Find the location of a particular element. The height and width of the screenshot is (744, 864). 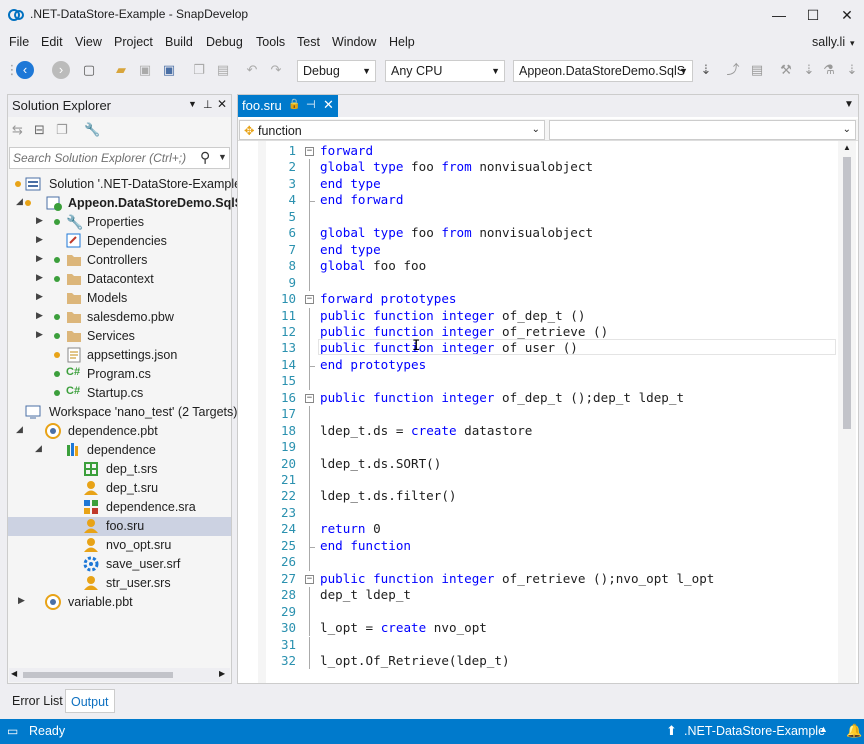

tools-icon: ⚒ is located at coordinates (786, 70).